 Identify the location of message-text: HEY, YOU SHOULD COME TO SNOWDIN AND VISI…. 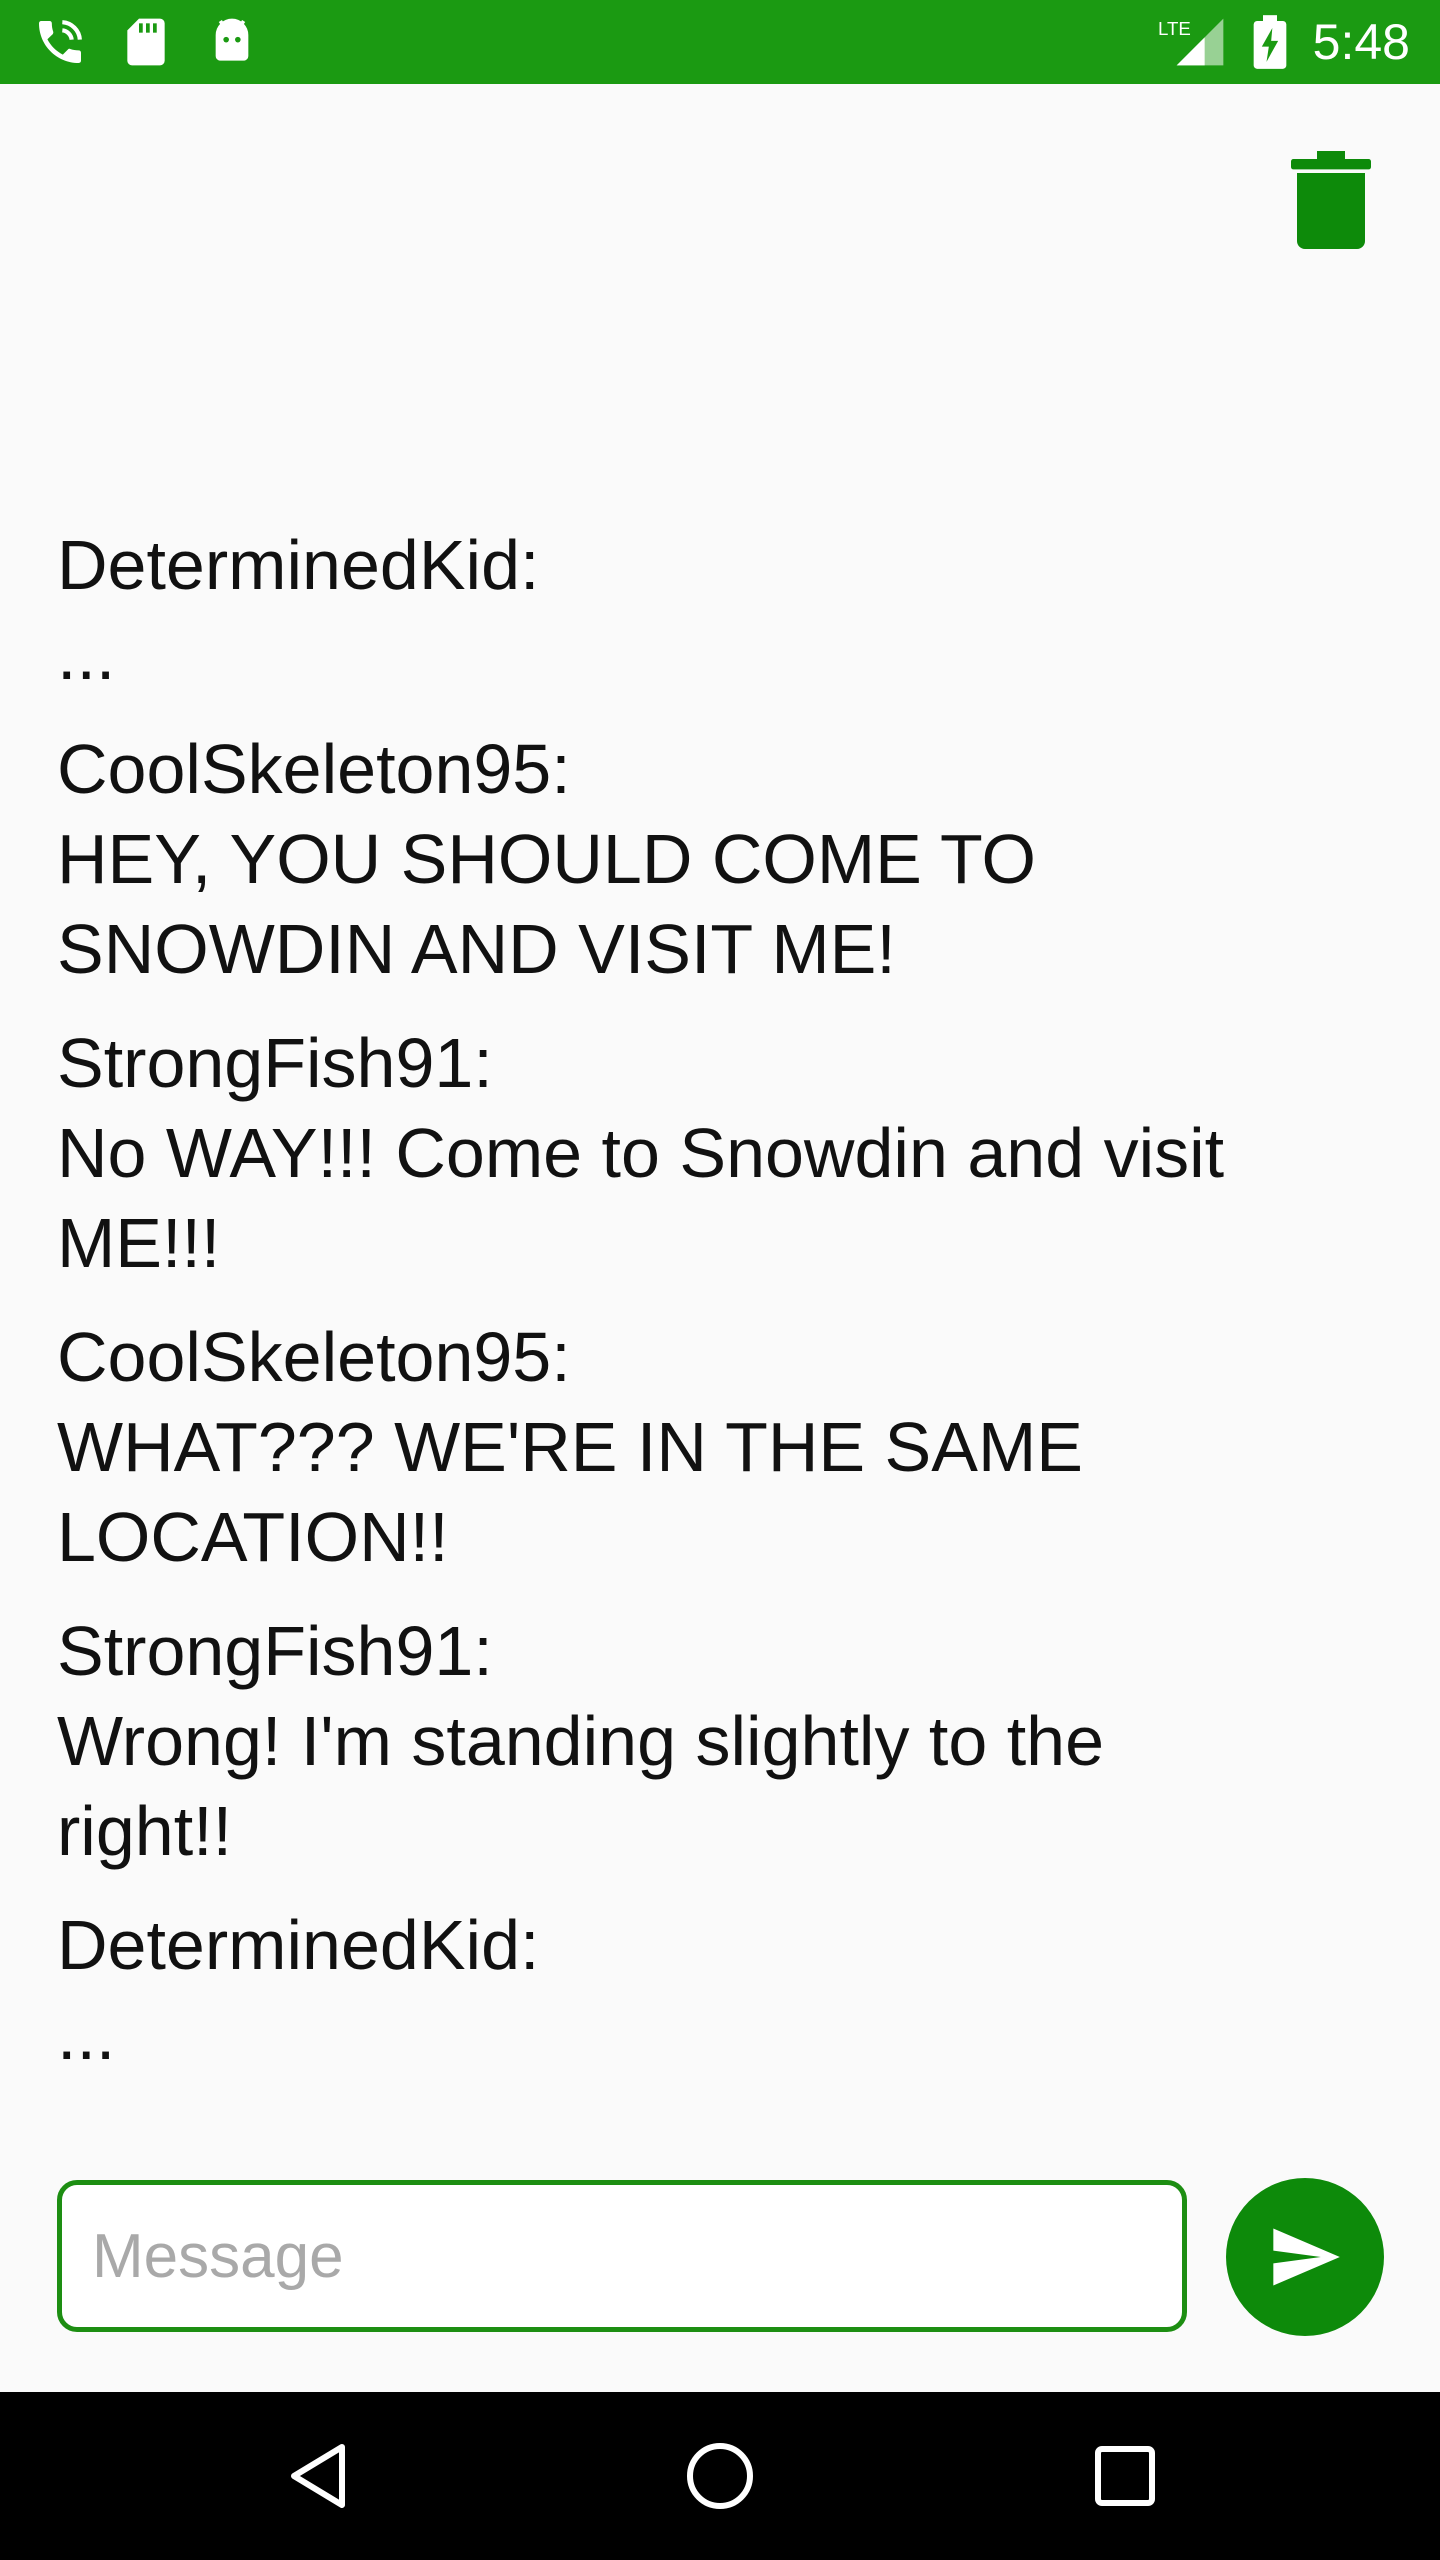
(546, 904).